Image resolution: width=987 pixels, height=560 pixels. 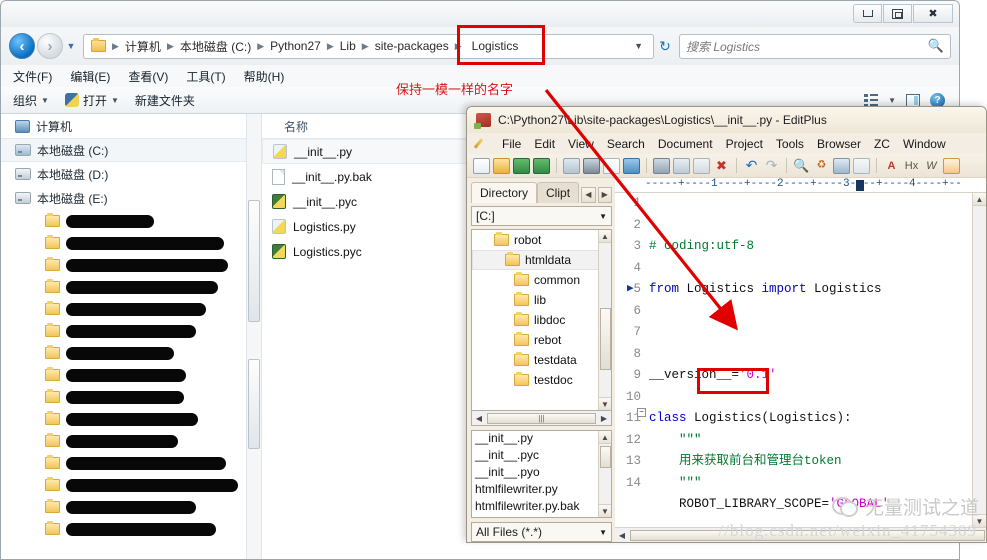 What do you see at coordinates (541, 418) in the screenshot?
I see `scrollbar-thumb: |||` at bounding box center [541, 418].